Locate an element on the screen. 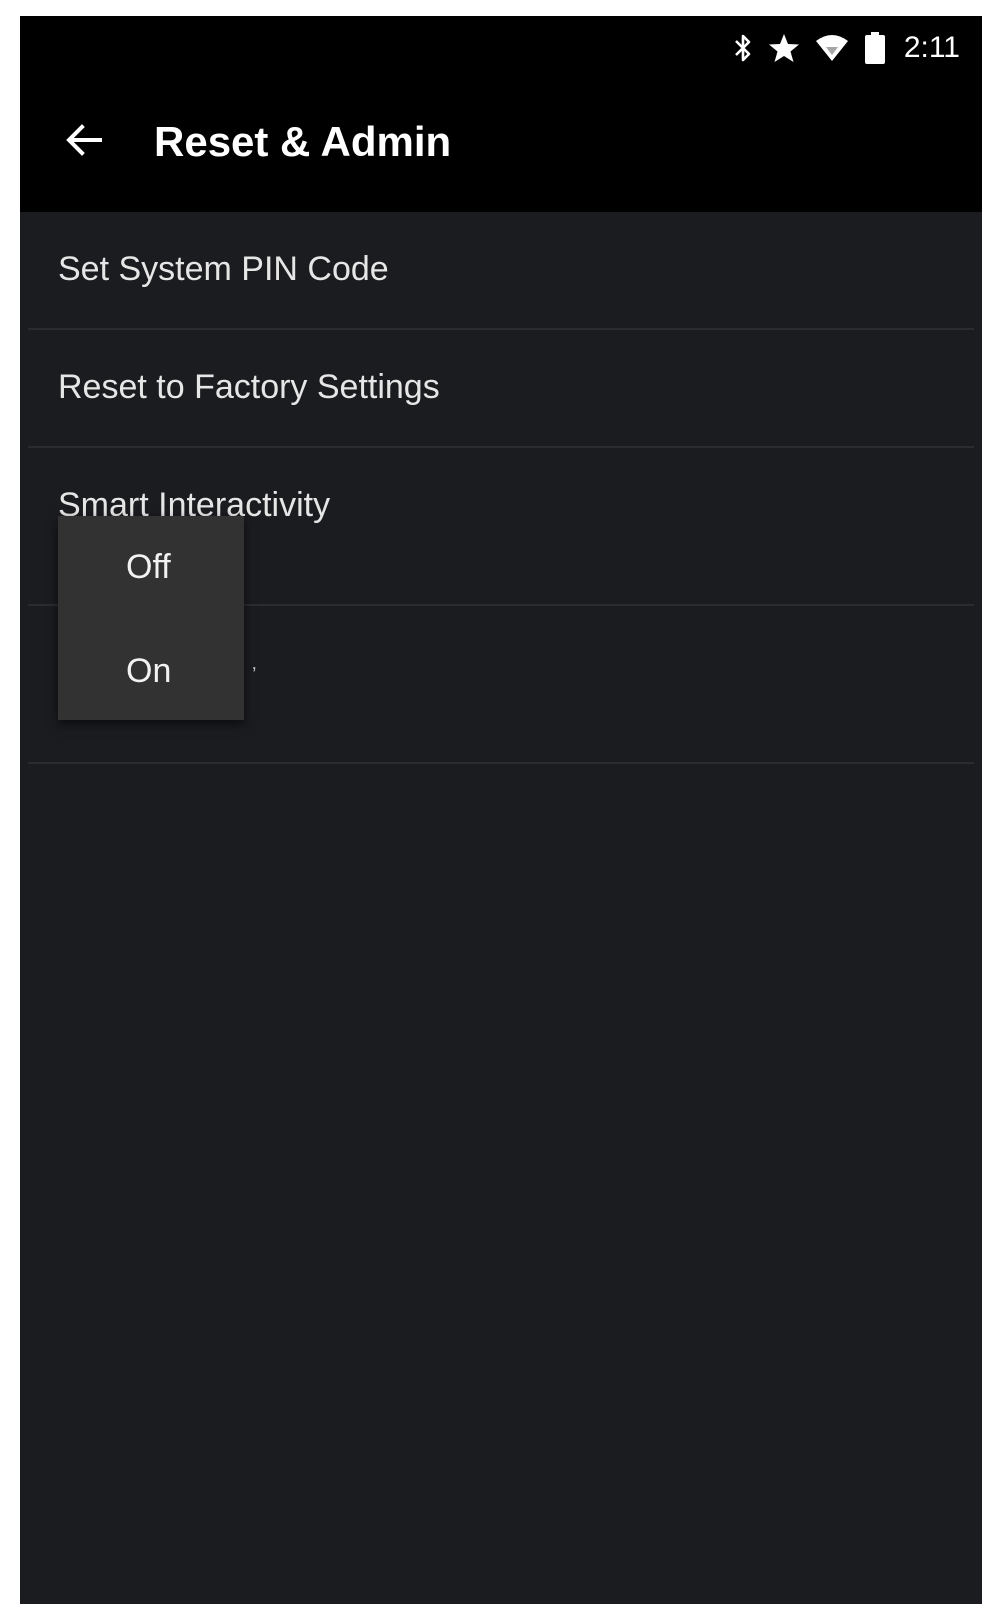 This screenshot has height=1604, width=995. back-button is located at coordinates (84, 142).